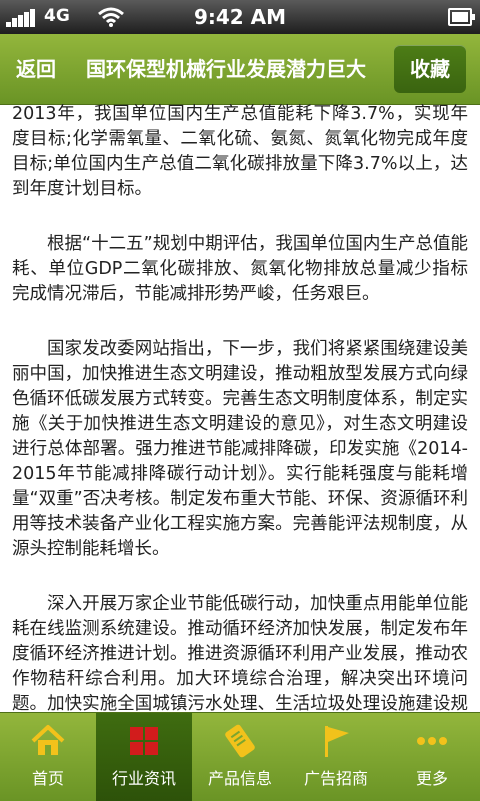 Image resolution: width=480 pixels, height=801 pixels. Describe the element at coordinates (226, 69) in the screenshot. I see `page-title: 国环保型机械行业发展潜力巨大` at that location.